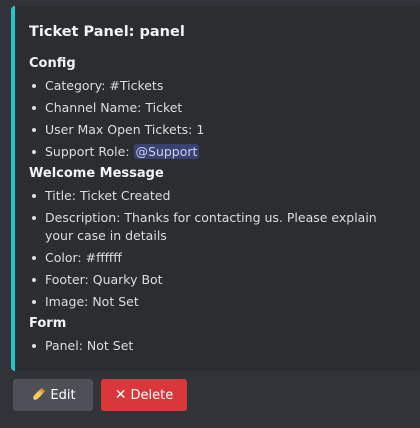 The image size is (420, 428). What do you see at coordinates (125, 129) in the screenshot?
I see `list-item-text: User Max Open Tickets: 1` at bounding box center [125, 129].